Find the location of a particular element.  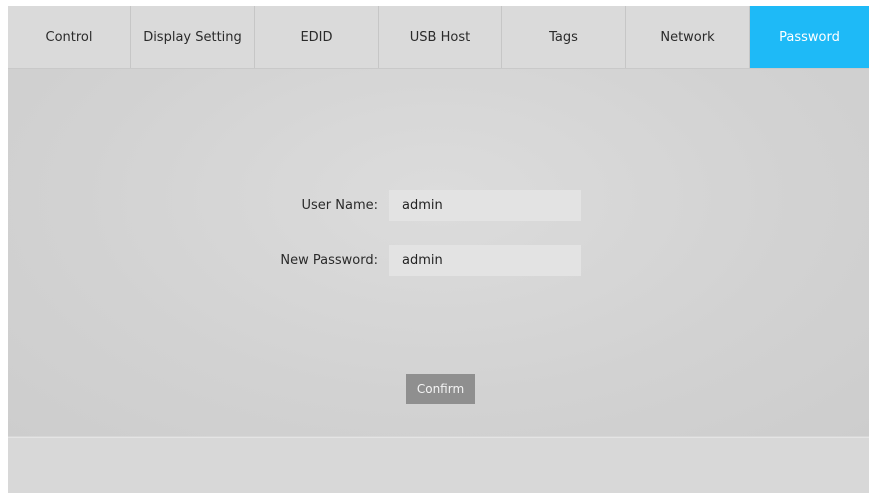

tab-tags: Tags is located at coordinates (564, 37).